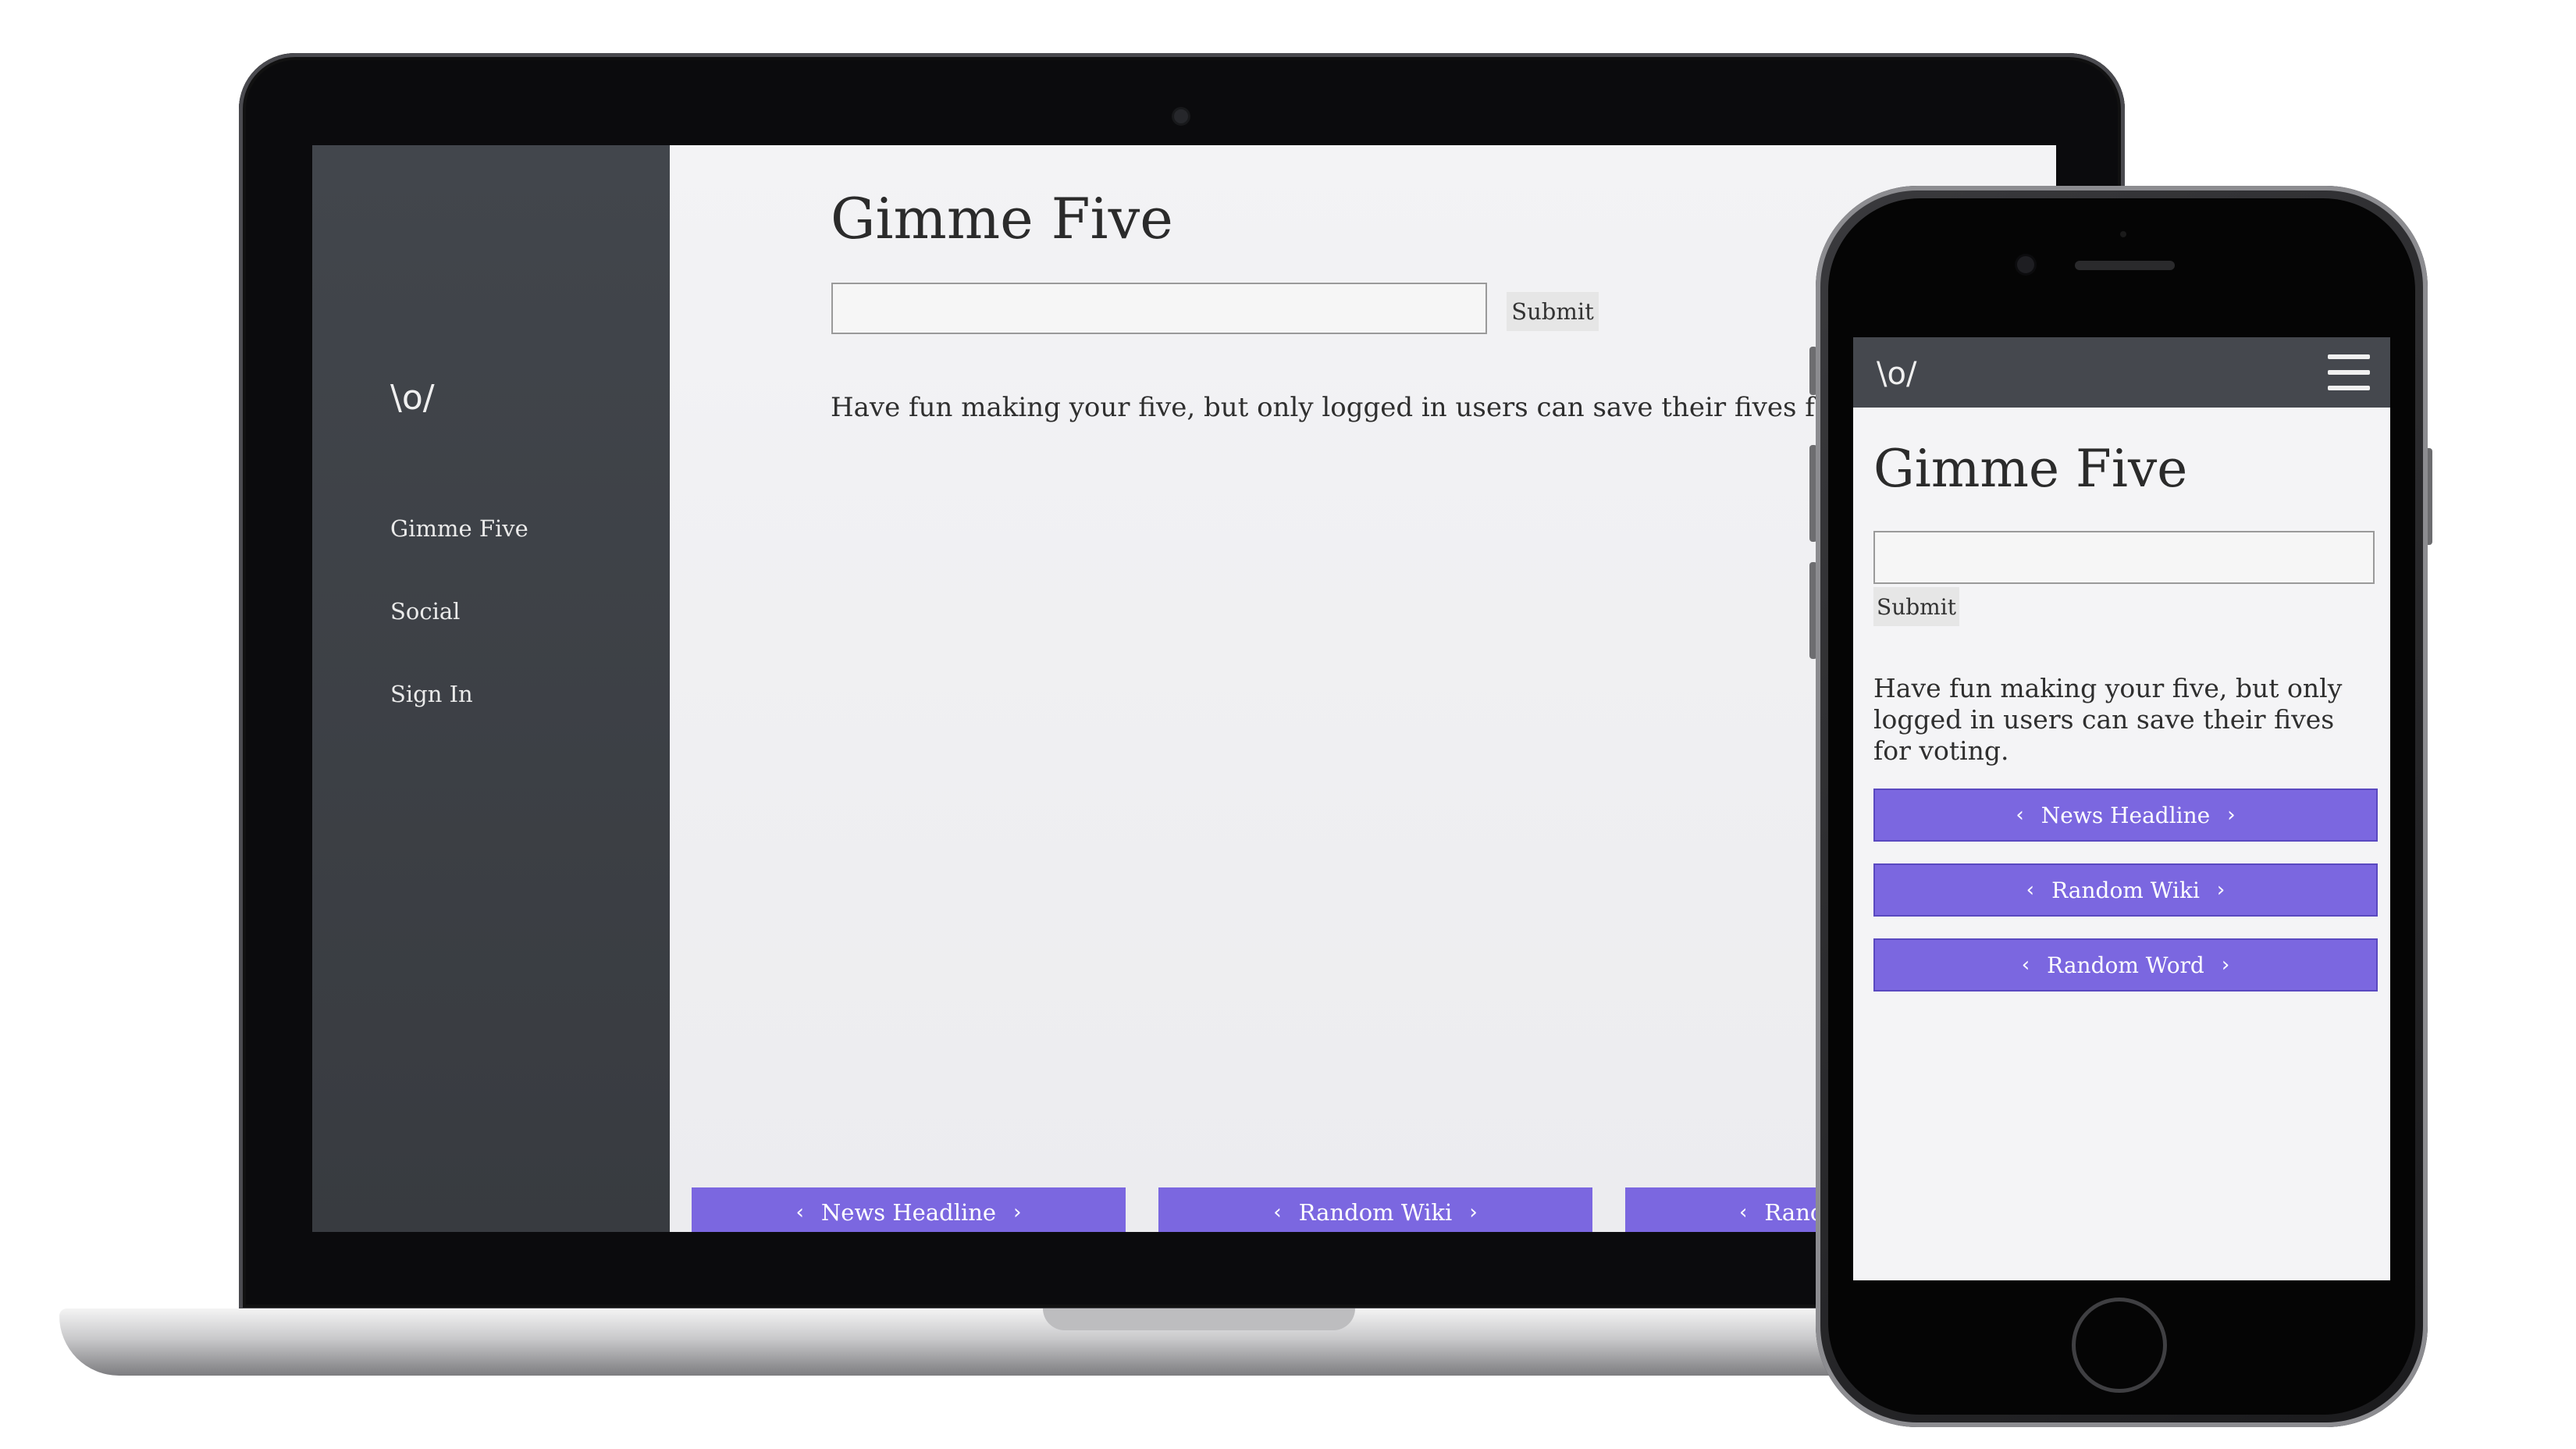  I want to click on page-title: Gimme Five, so click(1002, 219).